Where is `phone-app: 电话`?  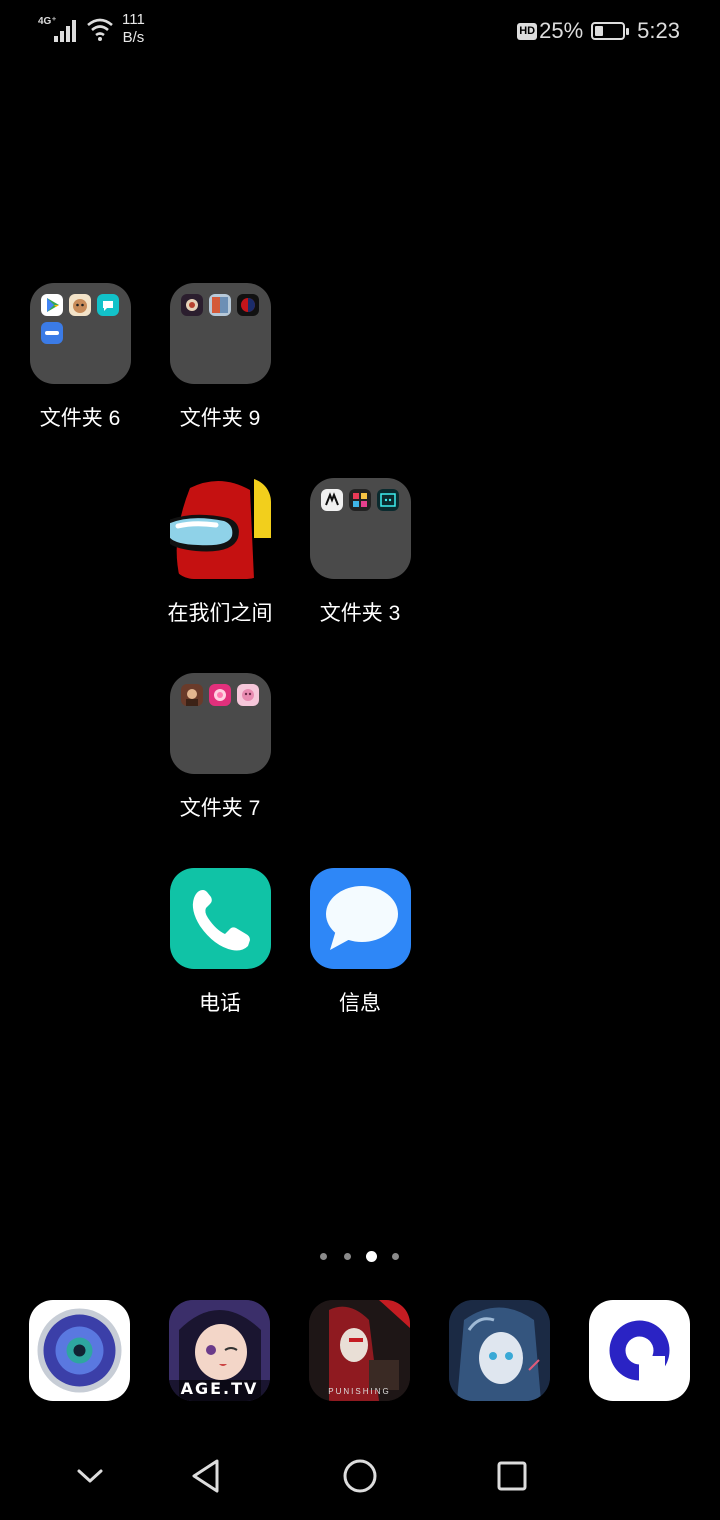
phone-app: 电话 is located at coordinates (220, 942).